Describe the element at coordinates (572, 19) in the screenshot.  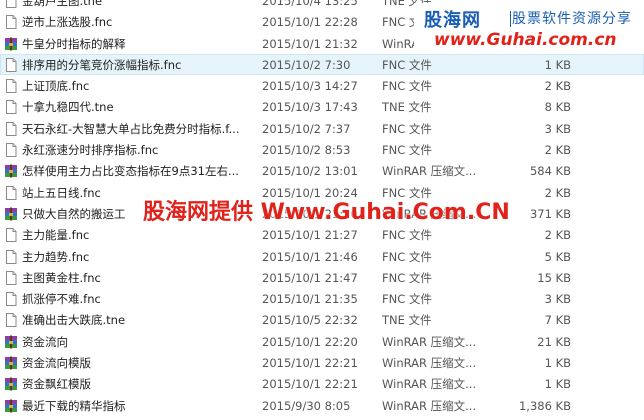
I see `logo-tagline: 股票软件资源分享` at that location.